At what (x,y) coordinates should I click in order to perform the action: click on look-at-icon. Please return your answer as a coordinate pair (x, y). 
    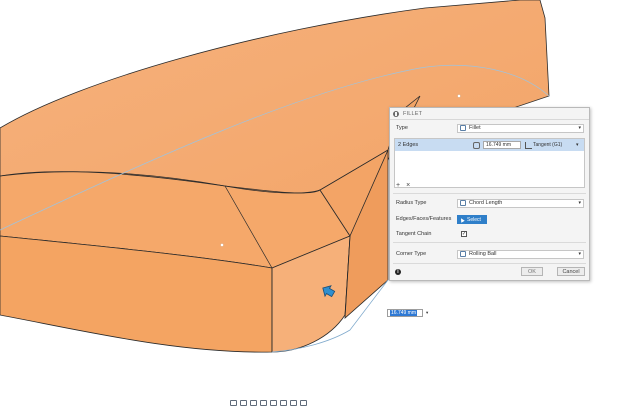
    Looking at the image, I should click on (243, 403).